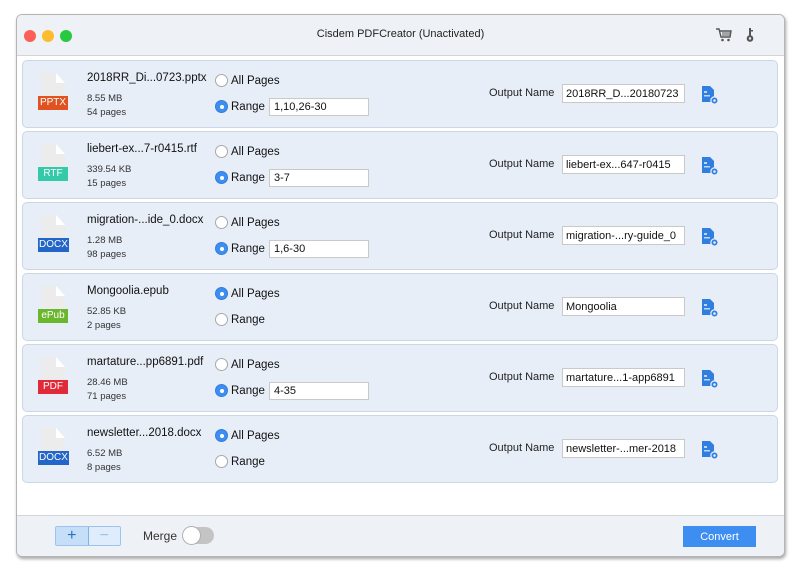 The width and height of the screenshot is (800, 574). What do you see at coordinates (147, 78) in the screenshot?
I see `file-name: 2018RR_Di...0723.pptx` at bounding box center [147, 78].